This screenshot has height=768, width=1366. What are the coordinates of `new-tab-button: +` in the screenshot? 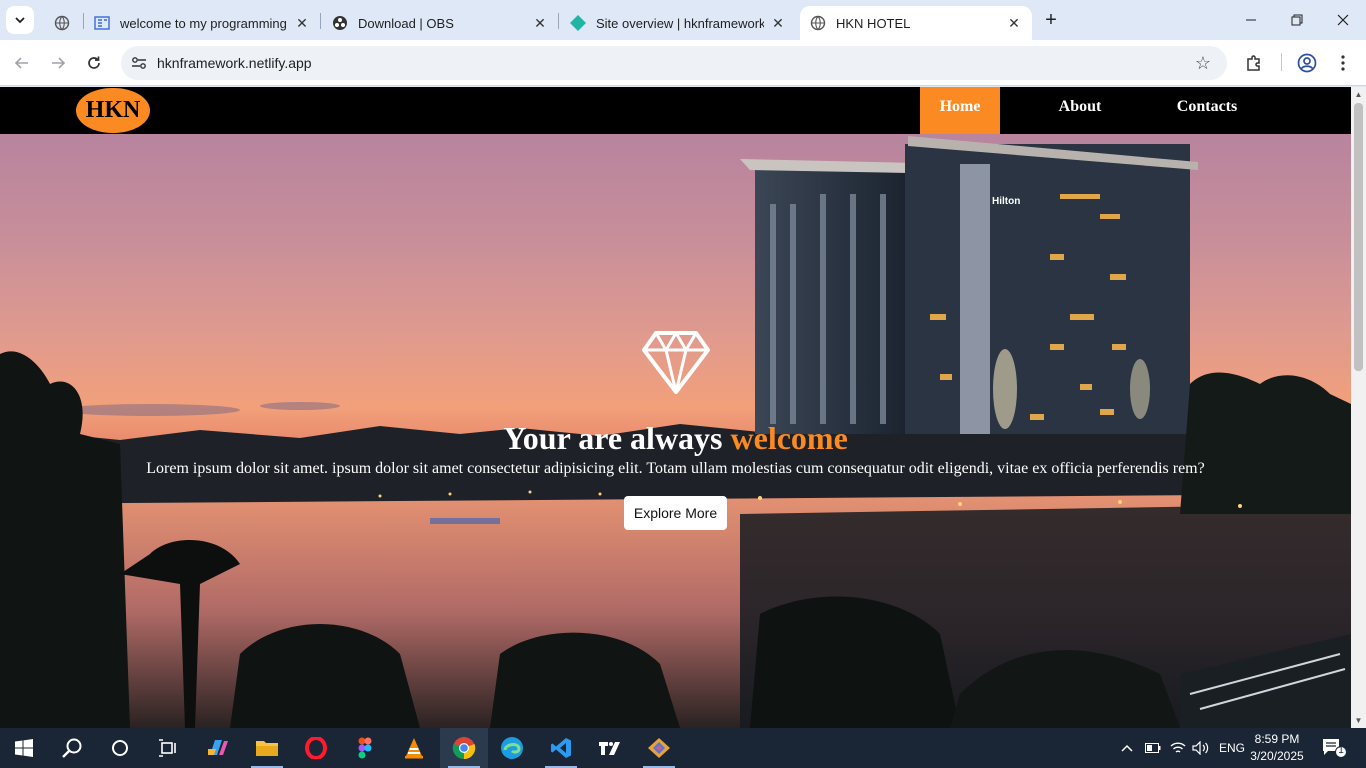 It's located at (1051, 20).